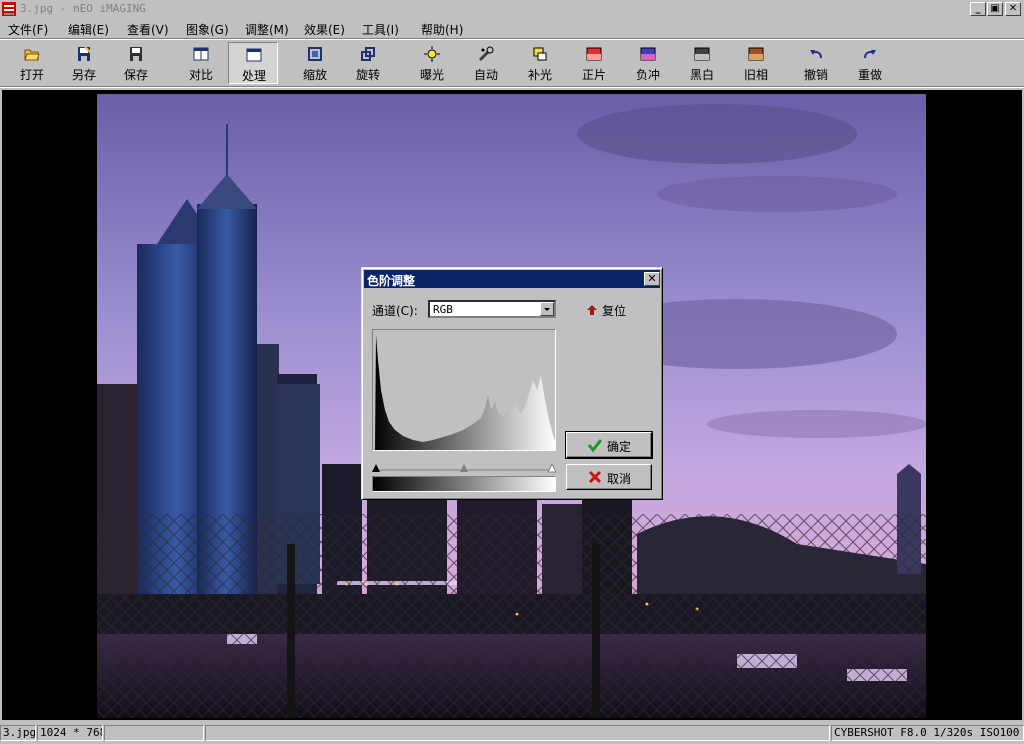 This screenshot has width=1024, height=744. What do you see at coordinates (9, 9) in the screenshot?
I see `app-icon` at bounding box center [9, 9].